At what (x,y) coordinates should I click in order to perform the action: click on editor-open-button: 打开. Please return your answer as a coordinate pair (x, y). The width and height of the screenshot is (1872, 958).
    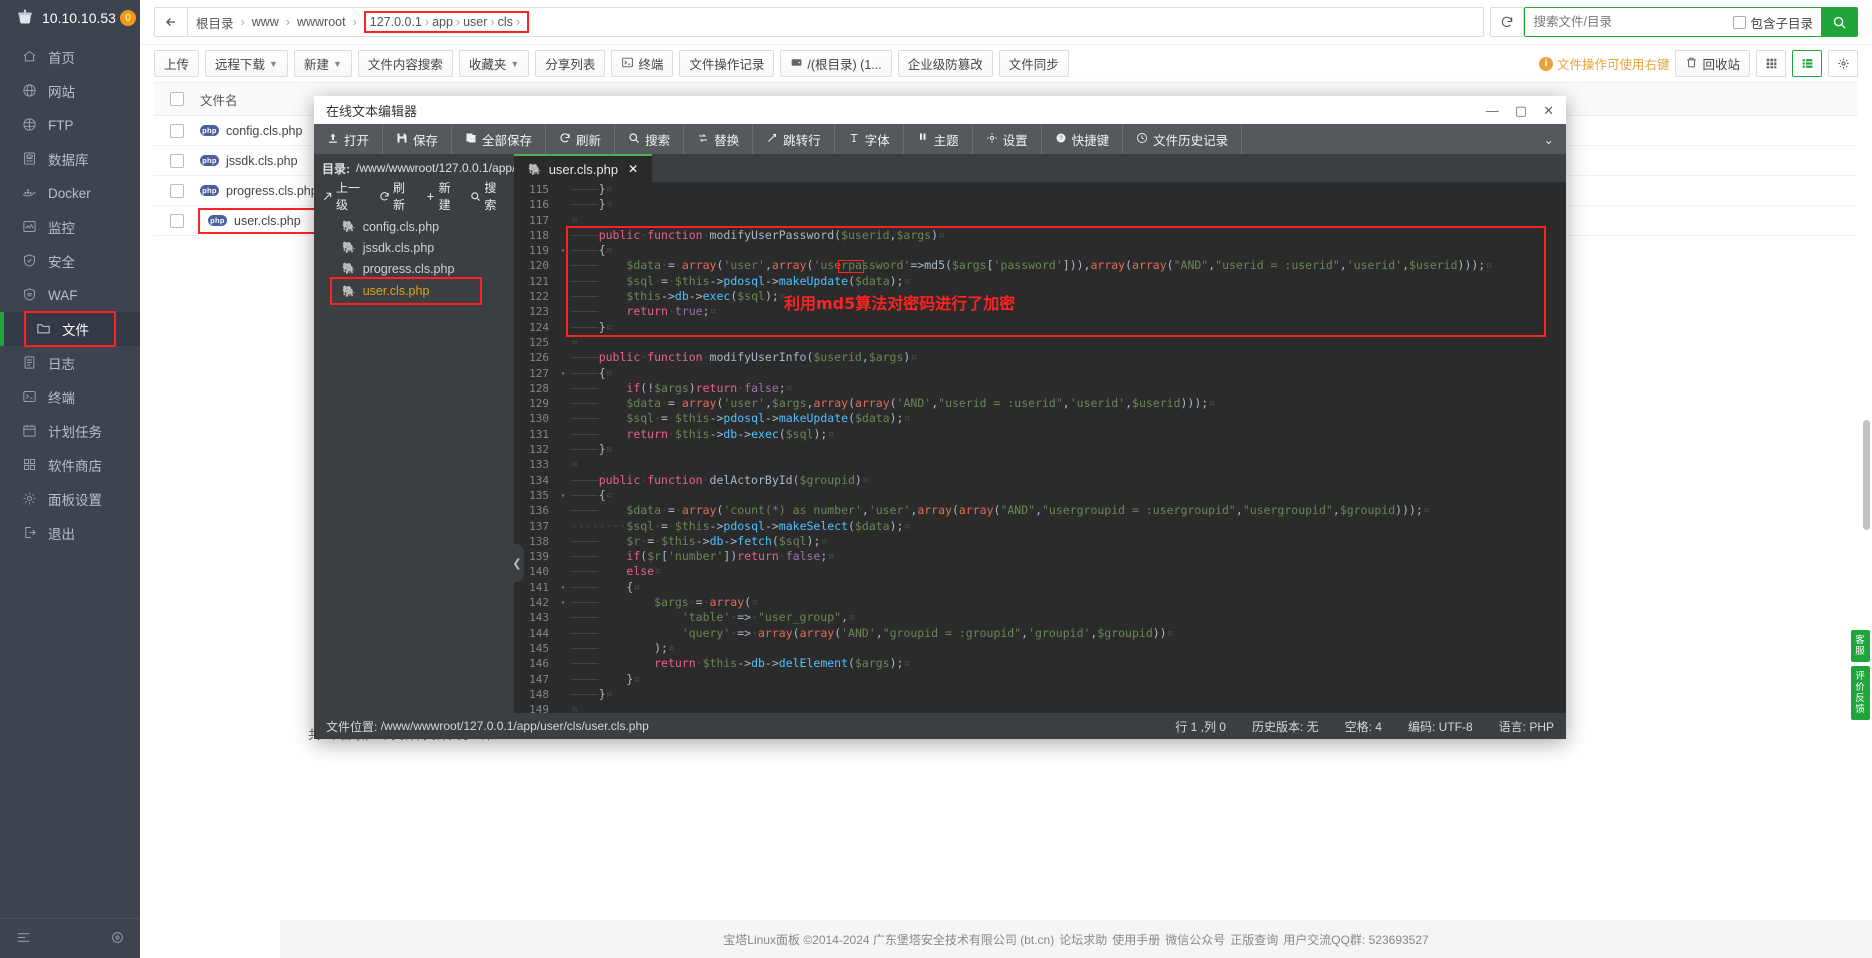
    Looking at the image, I should click on (349, 139).